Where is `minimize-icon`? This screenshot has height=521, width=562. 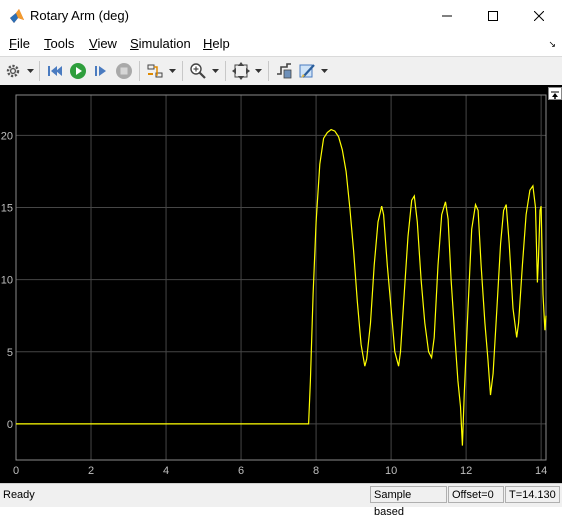
minimize-icon is located at coordinates (447, 16).